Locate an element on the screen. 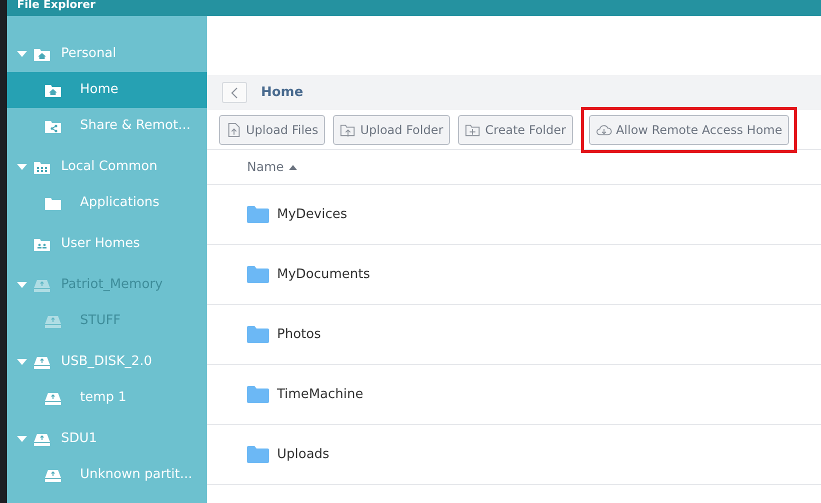  sort-arrow-icon is located at coordinates (292, 167).